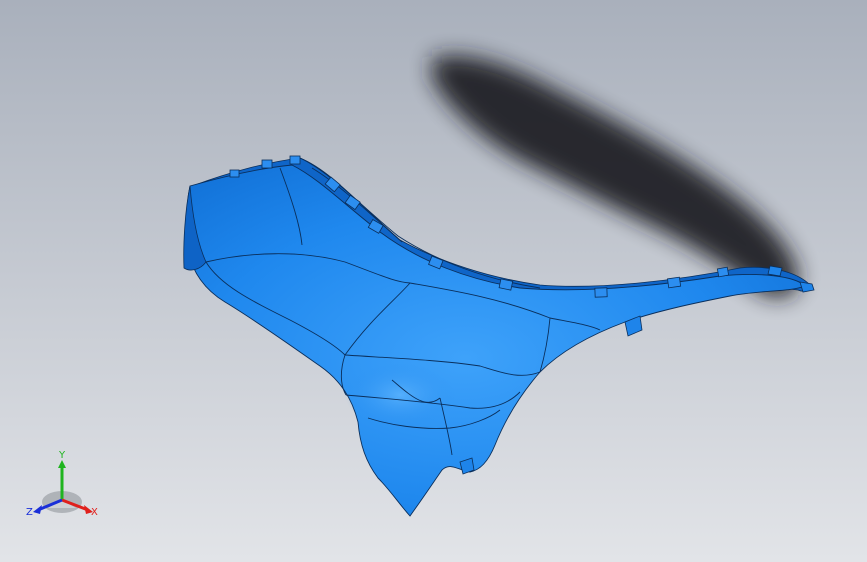 The height and width of the screenshot is (562, 867). What do you see at coordinates (62, 455) in the screenshot?
I see `y-axis-label: Y` at bounding box center [62, 455].